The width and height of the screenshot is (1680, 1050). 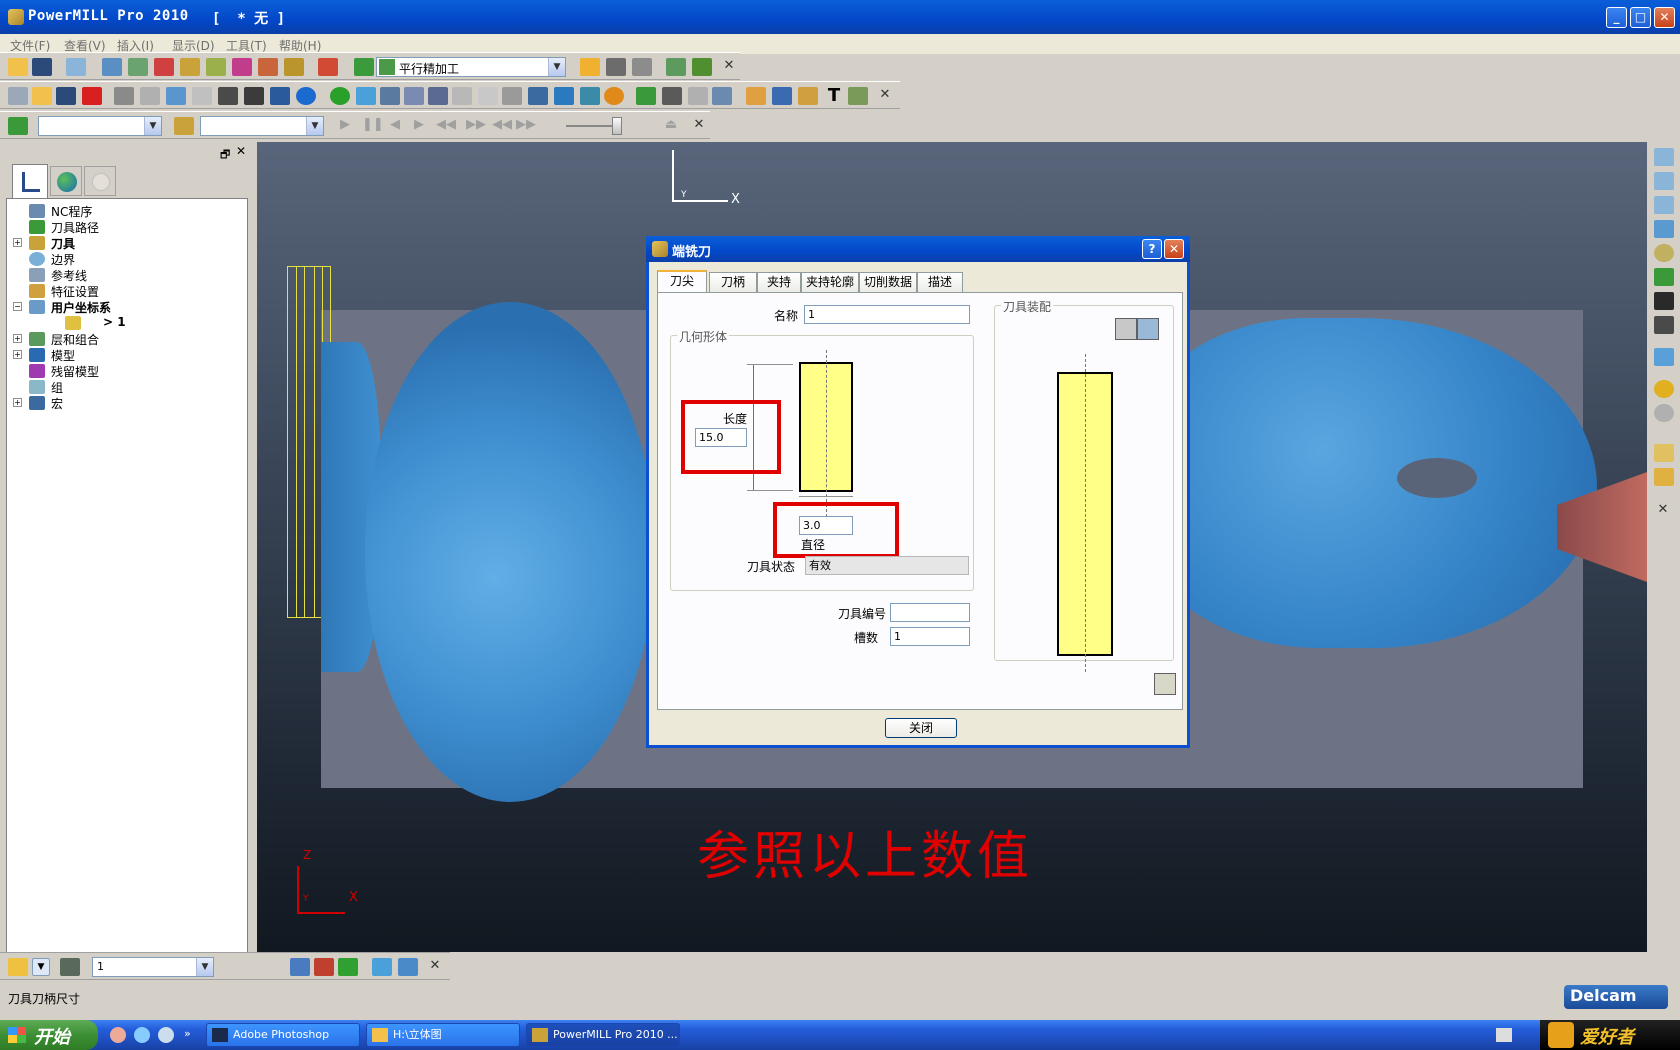 I want to click on start-button: 开始, so click(x=49, y=1035).